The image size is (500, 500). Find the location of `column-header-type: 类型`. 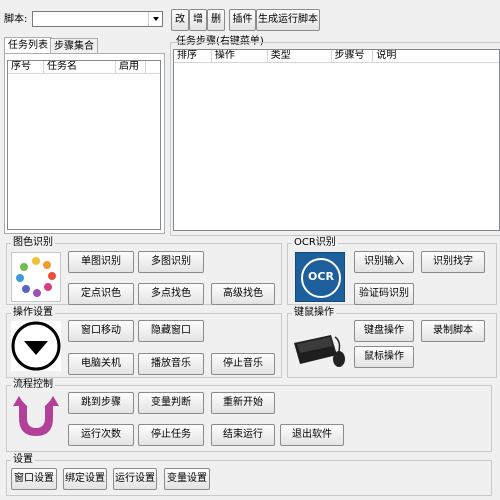

column-header-type: 类型 is located at coordinates (300, 56).